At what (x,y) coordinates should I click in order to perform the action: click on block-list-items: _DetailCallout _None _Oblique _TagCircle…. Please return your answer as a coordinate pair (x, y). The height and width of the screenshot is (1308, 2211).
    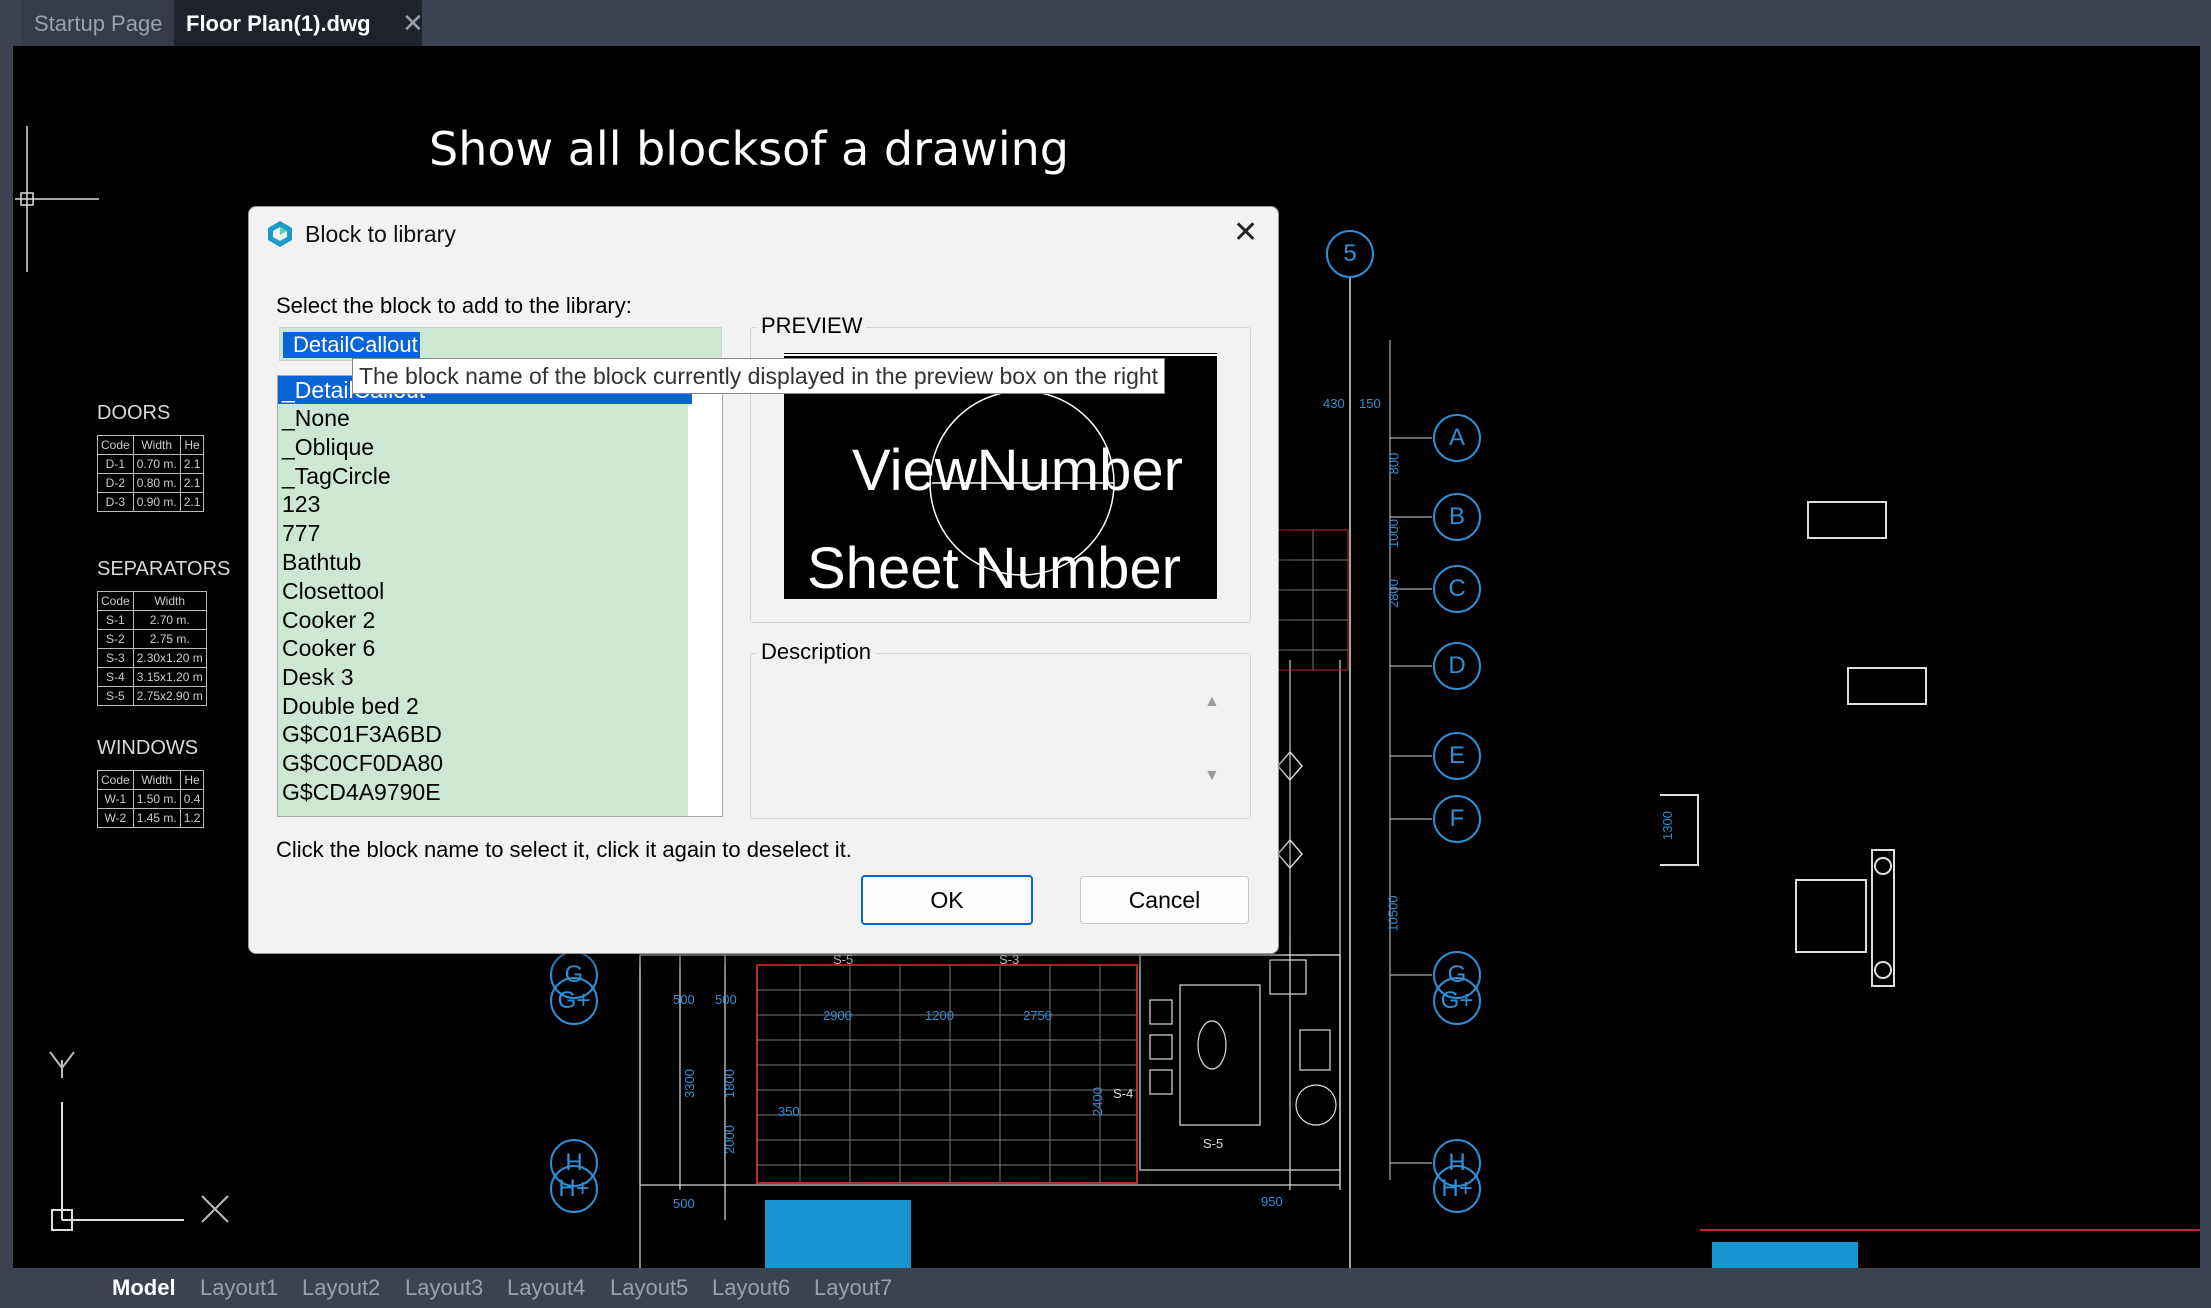
    Looking at the image, I should click on (485, 596).